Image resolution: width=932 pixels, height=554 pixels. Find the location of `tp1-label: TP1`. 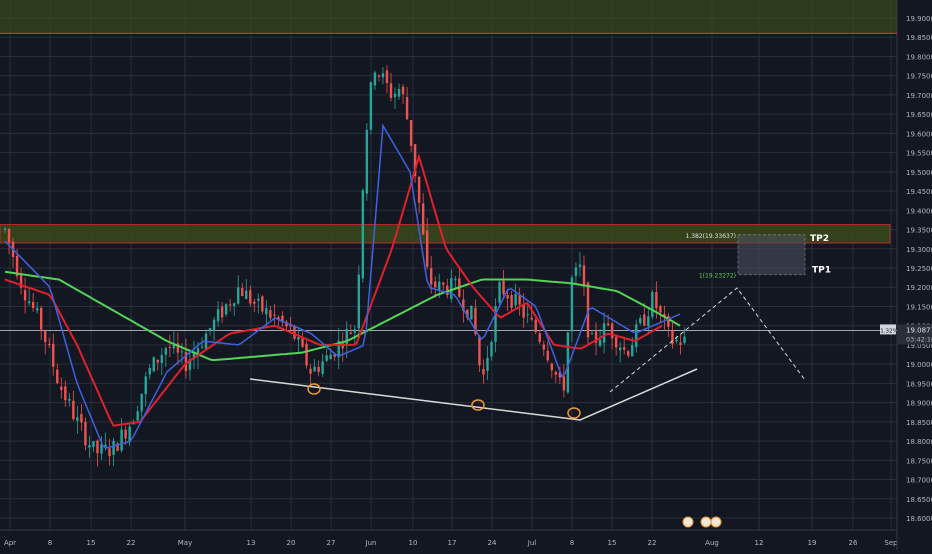

tp1-label: TP1 is located at coordinates (821, 271).